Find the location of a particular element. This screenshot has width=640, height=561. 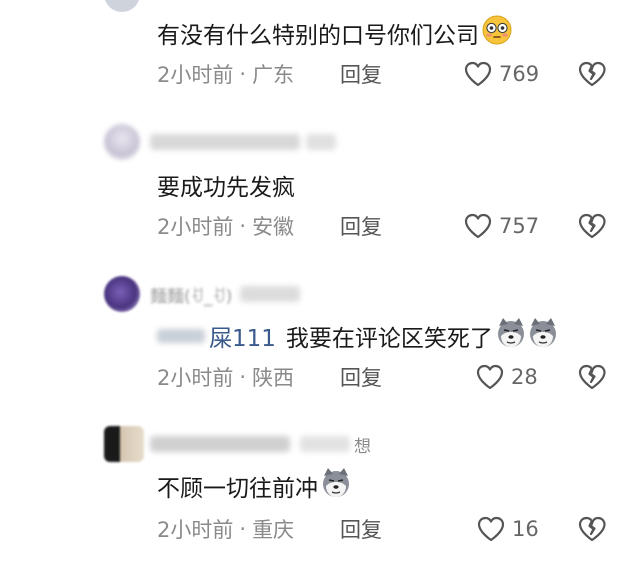

comment-meta: 2小时前 · 重庆 is located at coordinates (225, 529).